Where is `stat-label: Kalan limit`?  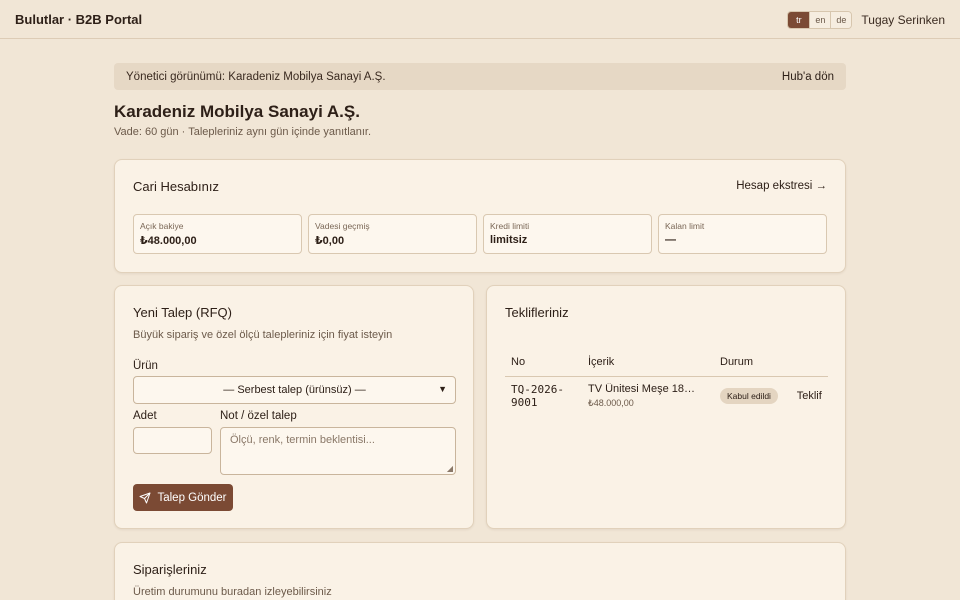 stat-label: Kalan limit is located at coordinates (685, 226).